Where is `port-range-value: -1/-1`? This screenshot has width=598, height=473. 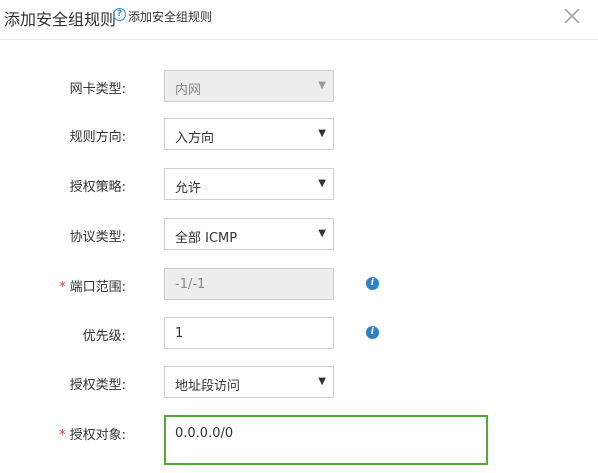 port-range-value: -1/-1 is located at coordinates (190, 284).